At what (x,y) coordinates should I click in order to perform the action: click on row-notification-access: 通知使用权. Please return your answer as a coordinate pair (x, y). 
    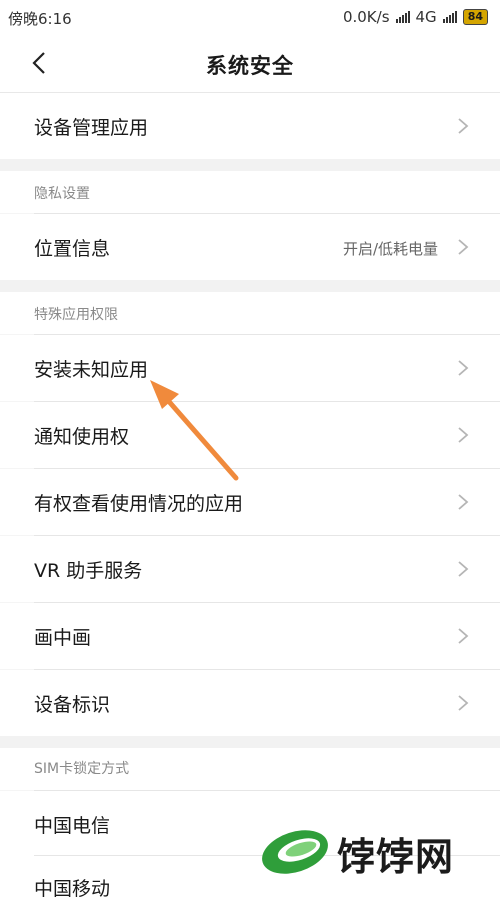
    Looking at the image, I should click on (250, 435).